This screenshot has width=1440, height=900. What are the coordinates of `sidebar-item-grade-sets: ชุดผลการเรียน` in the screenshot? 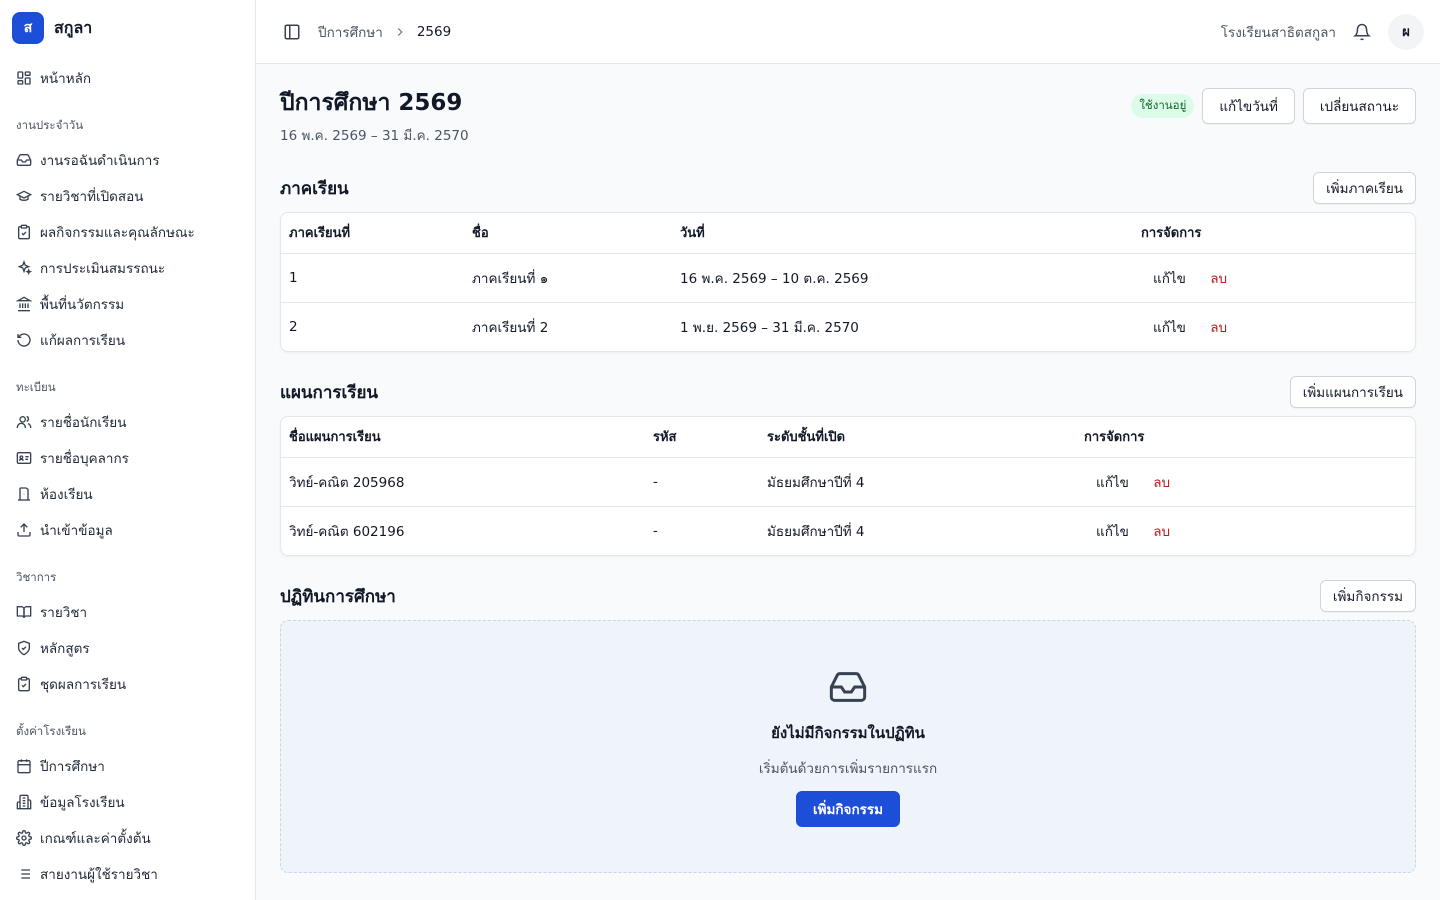 It's located at (127, 684).